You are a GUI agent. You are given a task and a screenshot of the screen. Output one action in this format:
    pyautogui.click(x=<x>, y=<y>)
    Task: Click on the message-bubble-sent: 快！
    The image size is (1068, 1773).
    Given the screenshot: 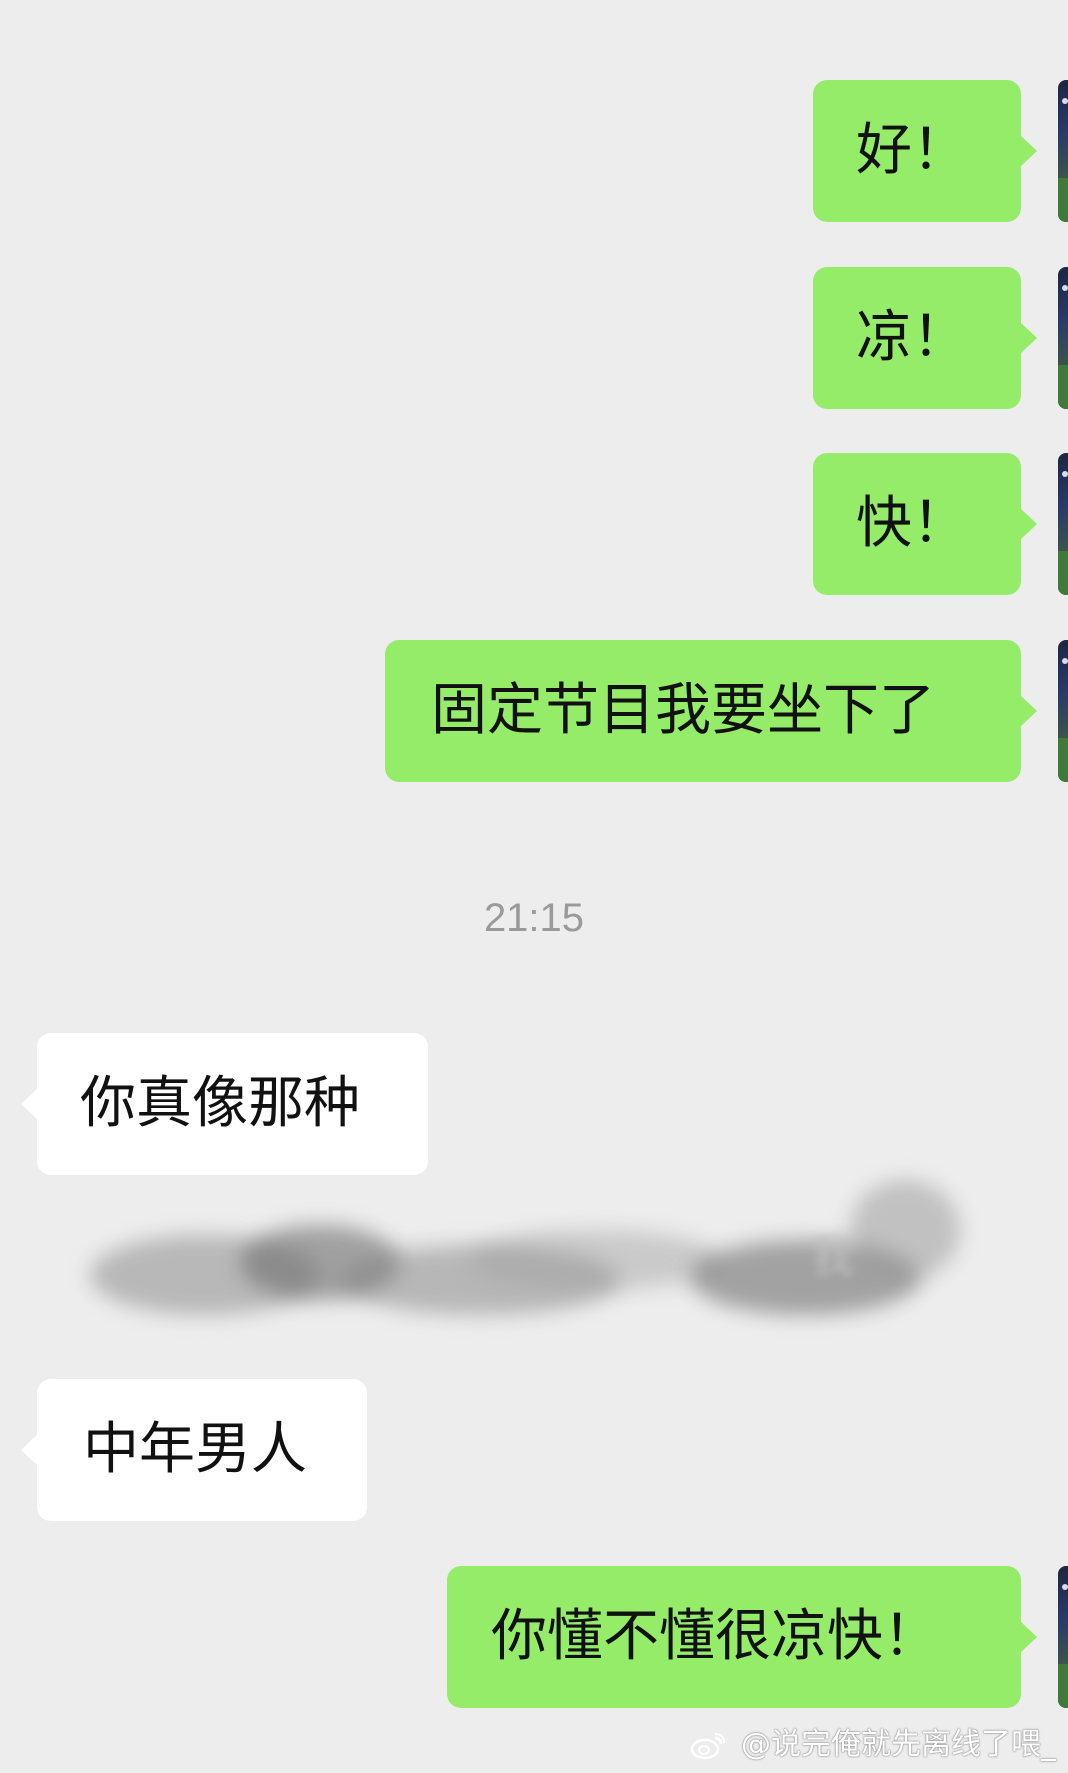 What is the action you would take?
    pyautogui.click(x=925, y=524)
    